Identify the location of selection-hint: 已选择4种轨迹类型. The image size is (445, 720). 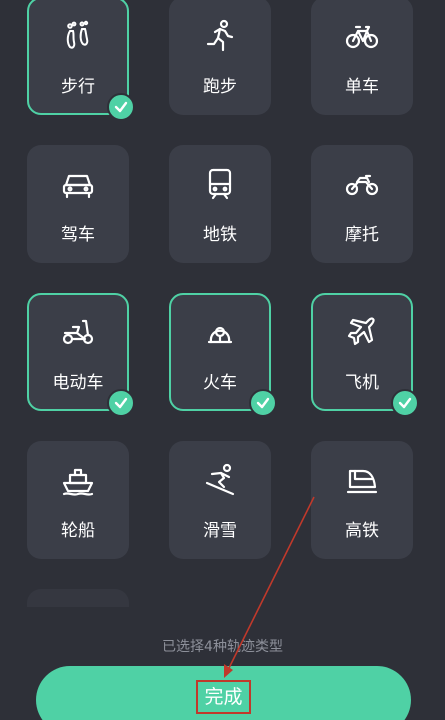
(222, 647).